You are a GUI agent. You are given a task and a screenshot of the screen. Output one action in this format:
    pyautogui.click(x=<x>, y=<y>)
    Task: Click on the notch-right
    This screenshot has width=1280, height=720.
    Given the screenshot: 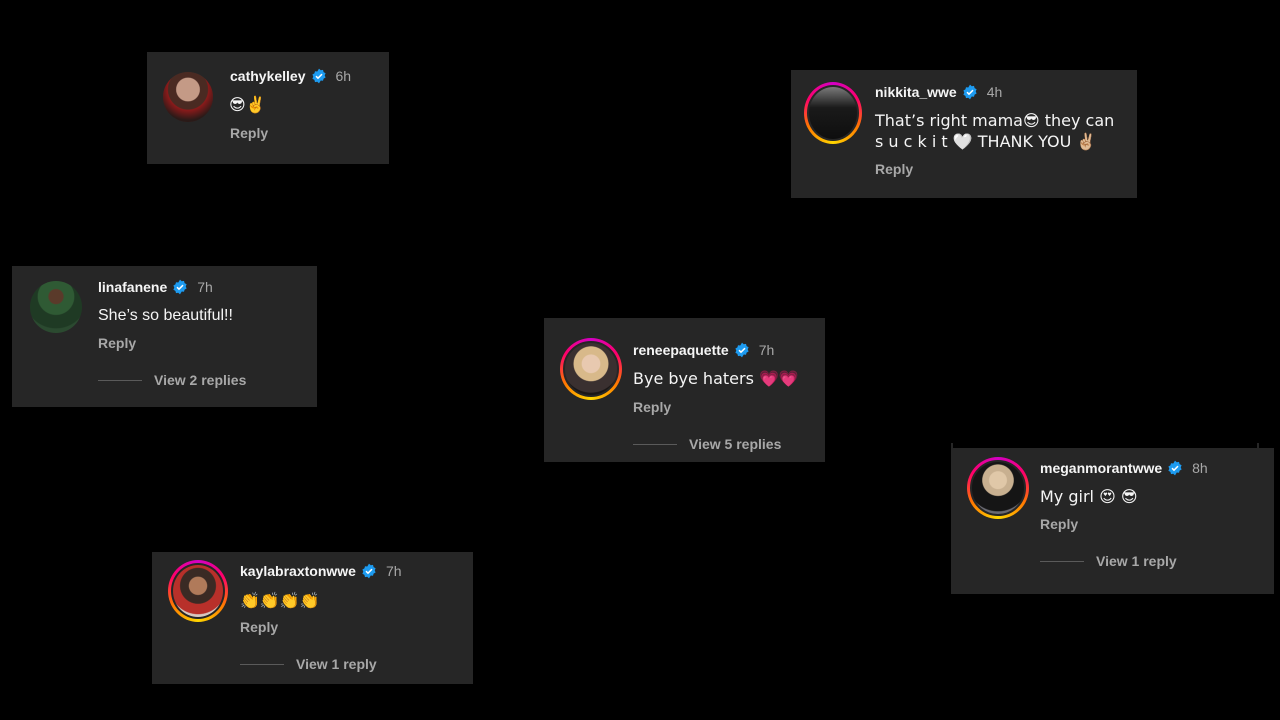 What is the action you would take?
    pyautogui.click(x=1258, y=445)
    